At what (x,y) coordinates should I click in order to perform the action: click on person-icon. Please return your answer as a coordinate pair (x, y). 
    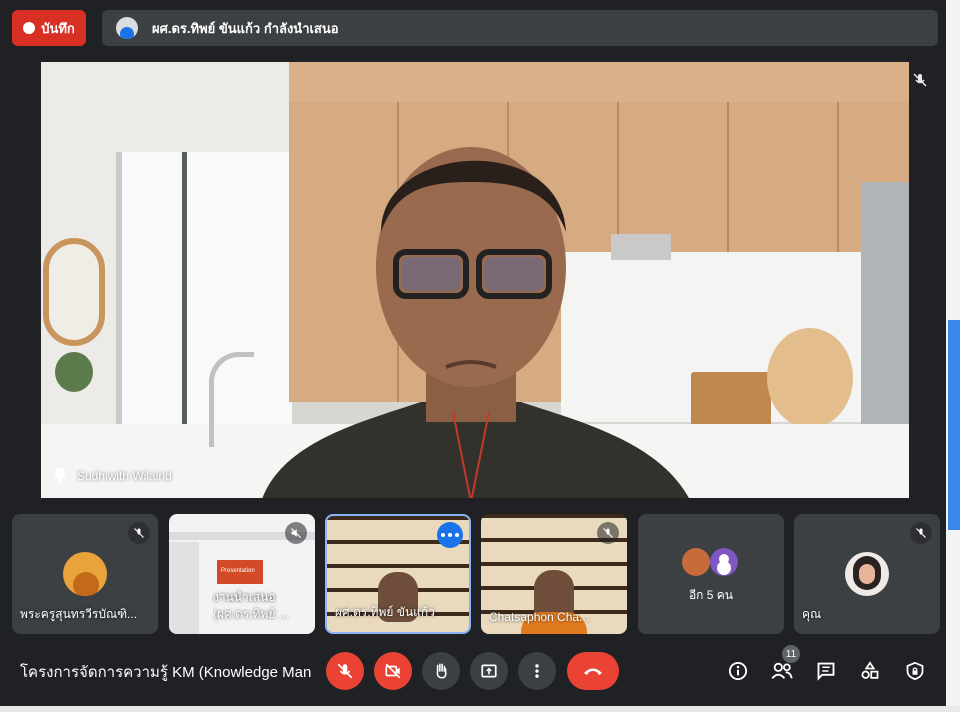
    Looking at the image, I should click on (724, 562).